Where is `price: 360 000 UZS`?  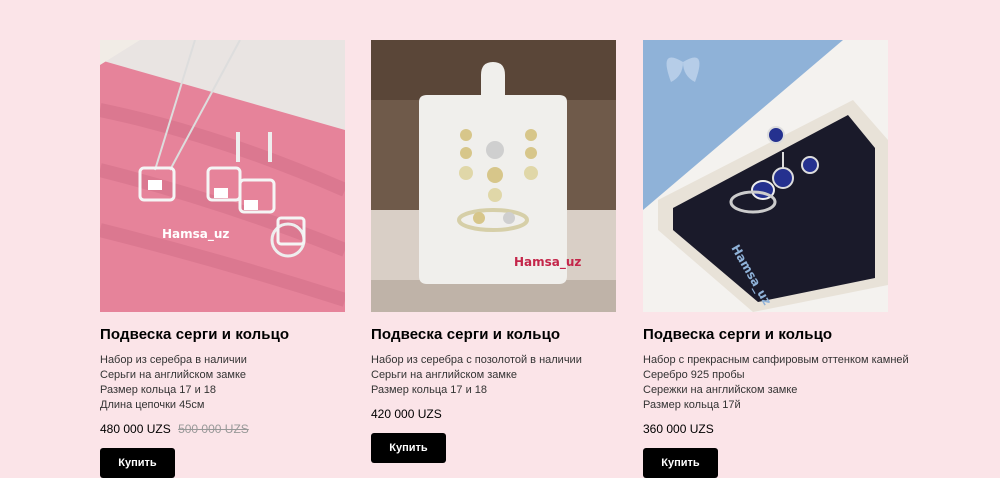
price: 360 000 UZS is located at coordinates (678, 429).